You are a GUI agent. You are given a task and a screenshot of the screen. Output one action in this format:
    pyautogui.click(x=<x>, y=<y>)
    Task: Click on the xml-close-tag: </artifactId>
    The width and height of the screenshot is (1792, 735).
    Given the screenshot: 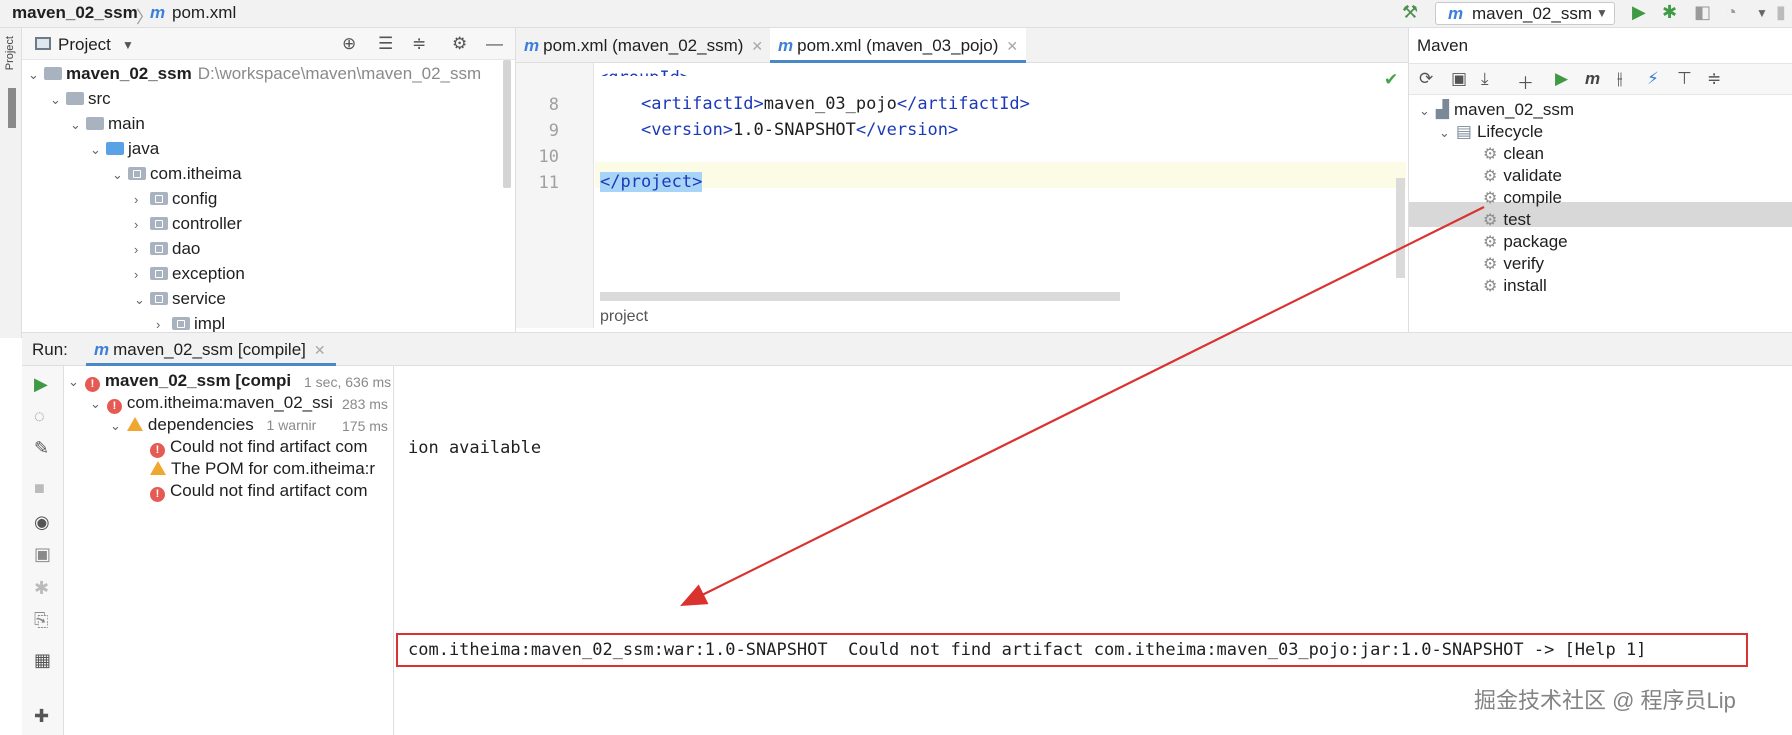 What is the action you would take?
    pyautogui.click(x=963, y=104)
    